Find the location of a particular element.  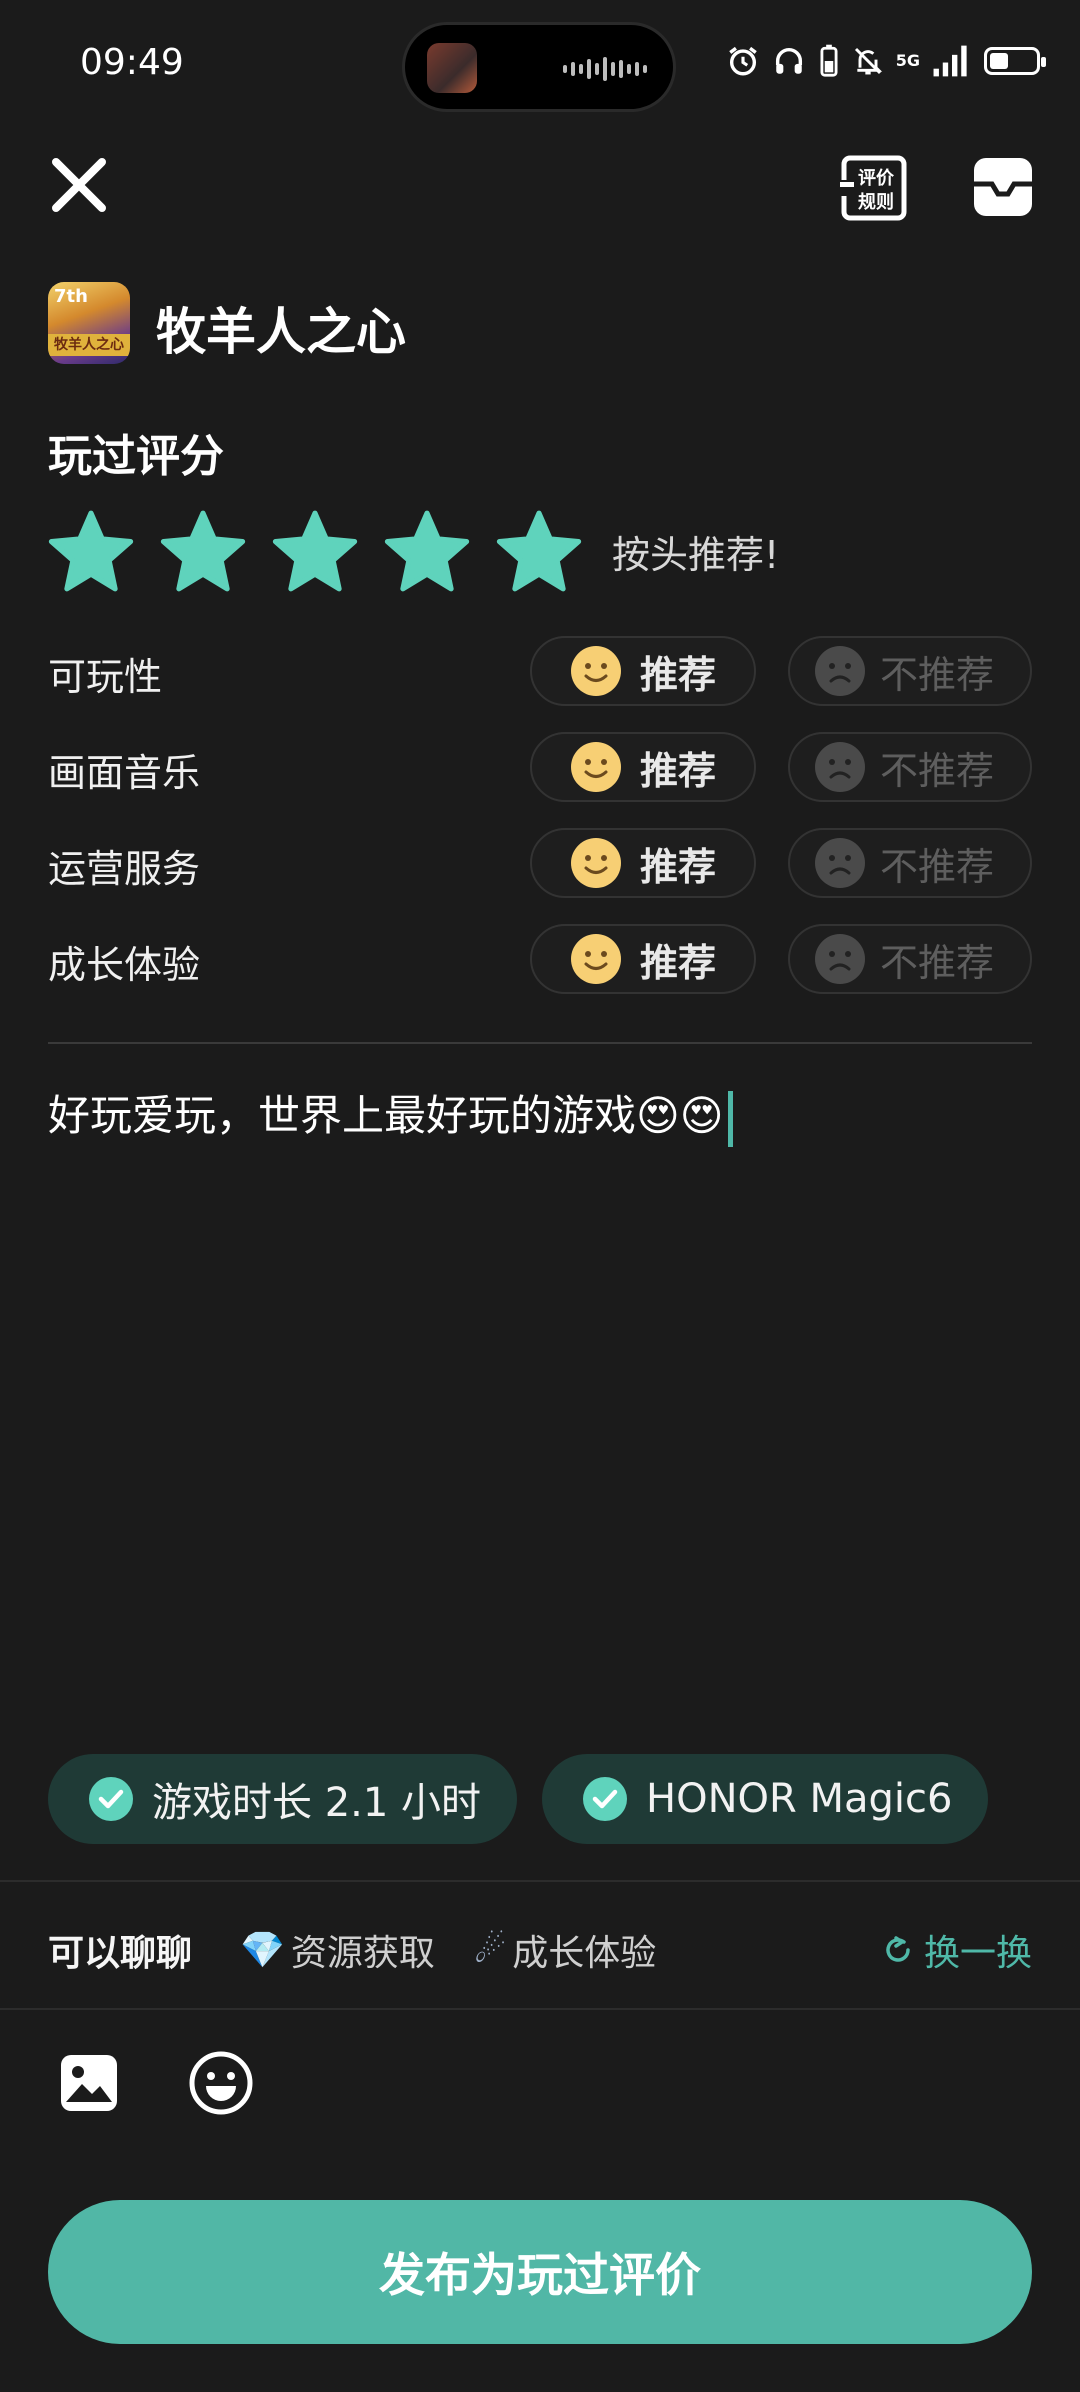

aspect-label-playability: 可玩性 is located at coordinates (105, 677).